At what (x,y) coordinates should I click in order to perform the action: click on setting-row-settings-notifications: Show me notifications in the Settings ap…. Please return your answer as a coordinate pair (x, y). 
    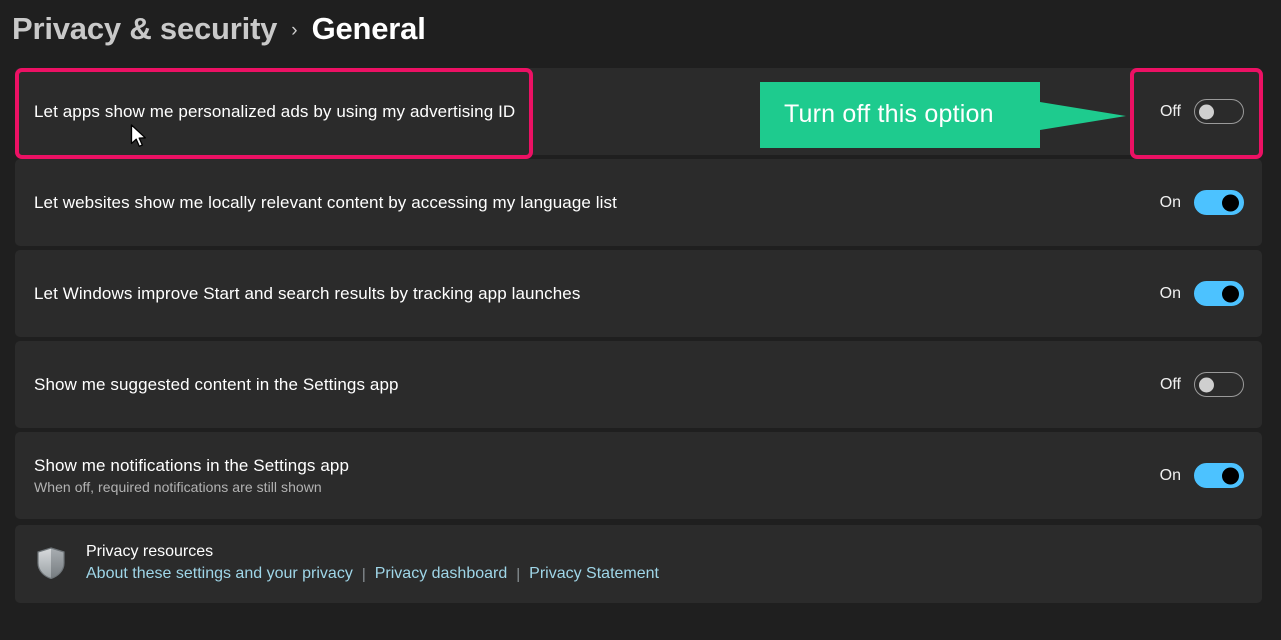
    Looking at the image, I should click on (638, 475).